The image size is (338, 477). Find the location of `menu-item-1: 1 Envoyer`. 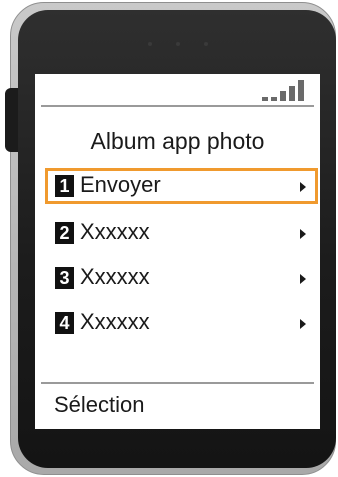

menu-item-1: 1 Envoyer is located at coordinates (181, 186).